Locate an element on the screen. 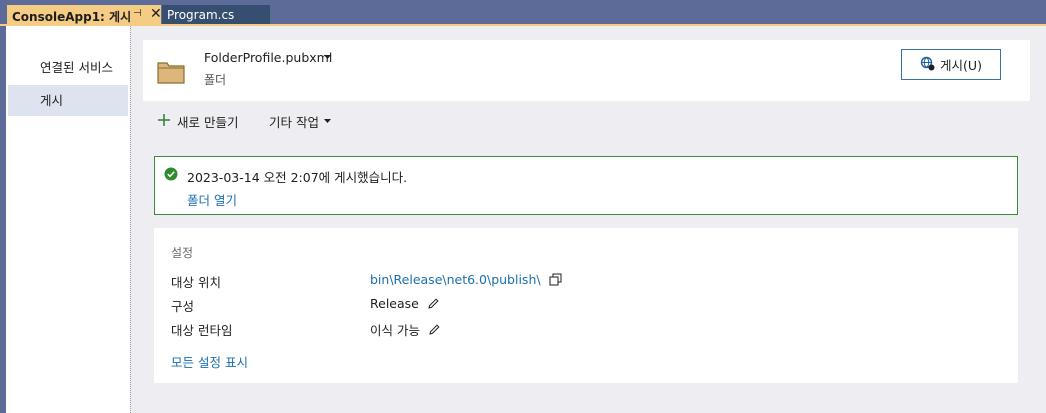 The width and height of the screenshot is (1046, 413). target-runtime-value: 이식 가능 is located at coordinates (405, 329).